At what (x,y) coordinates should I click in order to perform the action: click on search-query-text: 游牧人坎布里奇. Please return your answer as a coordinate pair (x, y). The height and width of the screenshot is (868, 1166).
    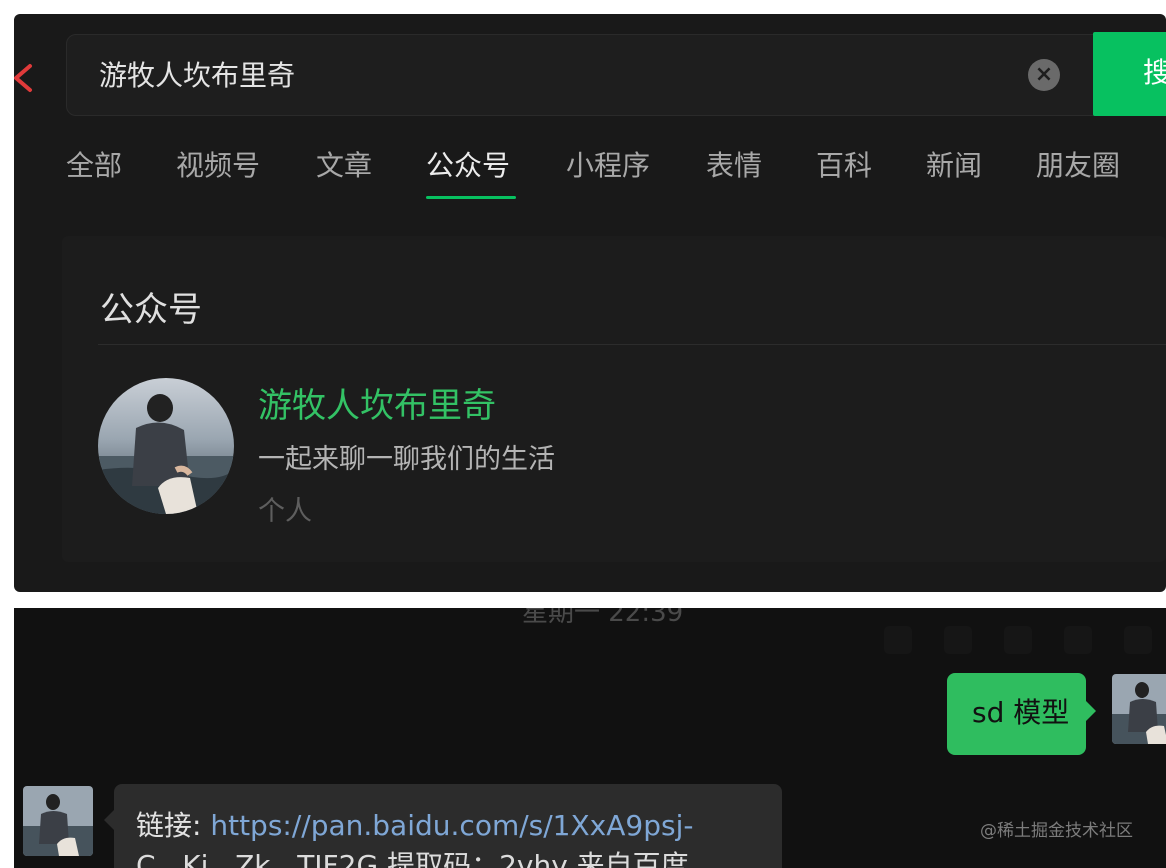
    Looking at the image, I should click on (197, 75).